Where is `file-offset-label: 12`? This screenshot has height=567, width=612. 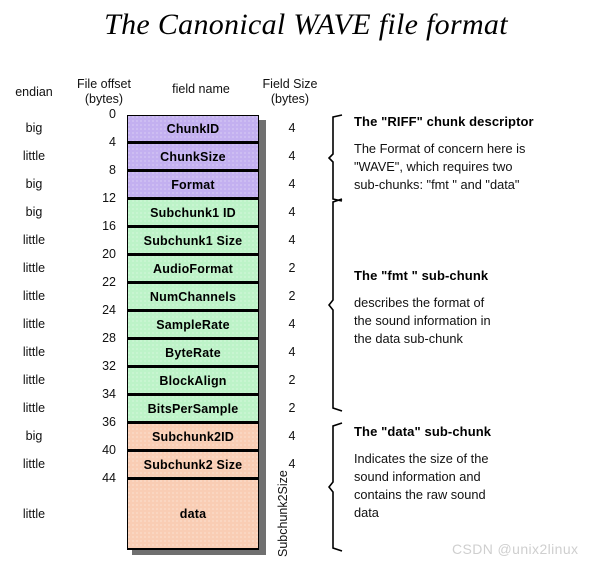
file-offset-label: 12 is located at coordinates (109, 198).